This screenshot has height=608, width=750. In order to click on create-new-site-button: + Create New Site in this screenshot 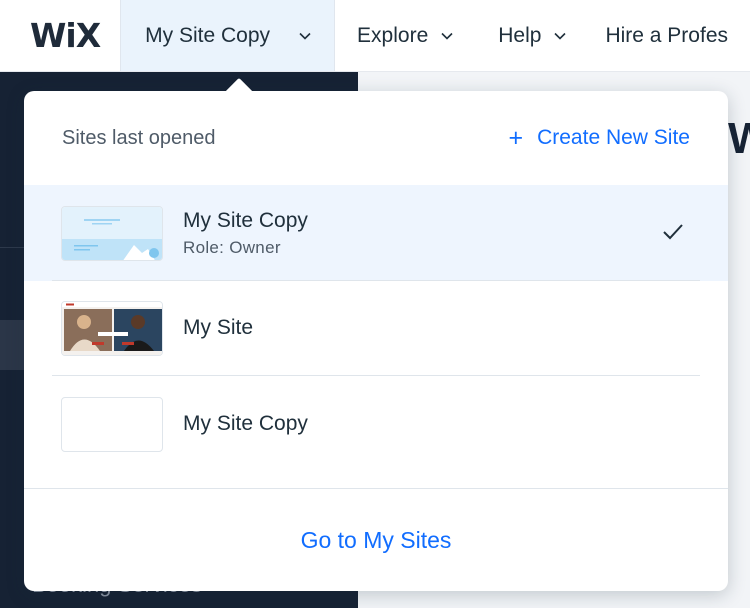, I will do `click(599, 137)`.